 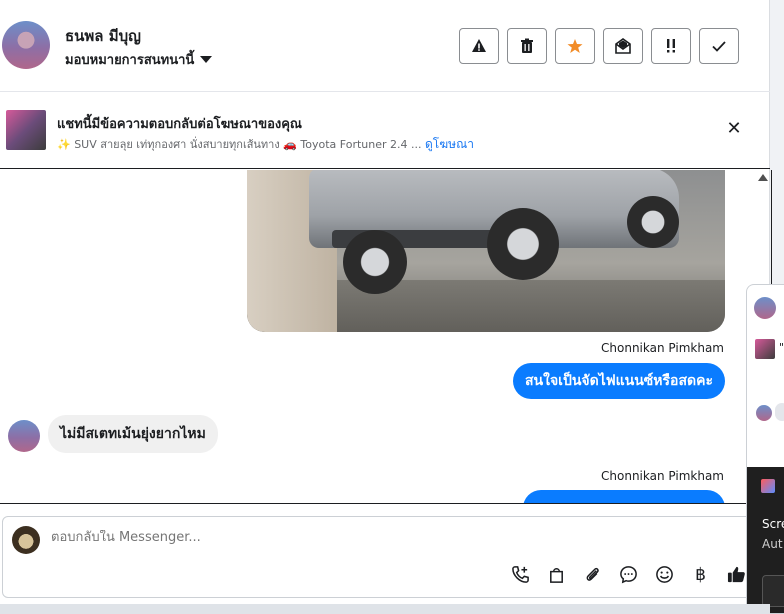 I want to click on emoji-icon, so click(x=664, y=574).